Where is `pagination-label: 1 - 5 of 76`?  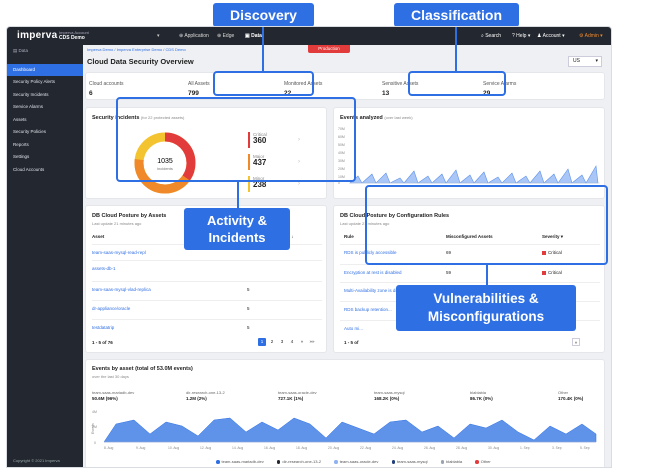 pagination-label: 1 - 5 of 76 is located at coordinates (102, 342).